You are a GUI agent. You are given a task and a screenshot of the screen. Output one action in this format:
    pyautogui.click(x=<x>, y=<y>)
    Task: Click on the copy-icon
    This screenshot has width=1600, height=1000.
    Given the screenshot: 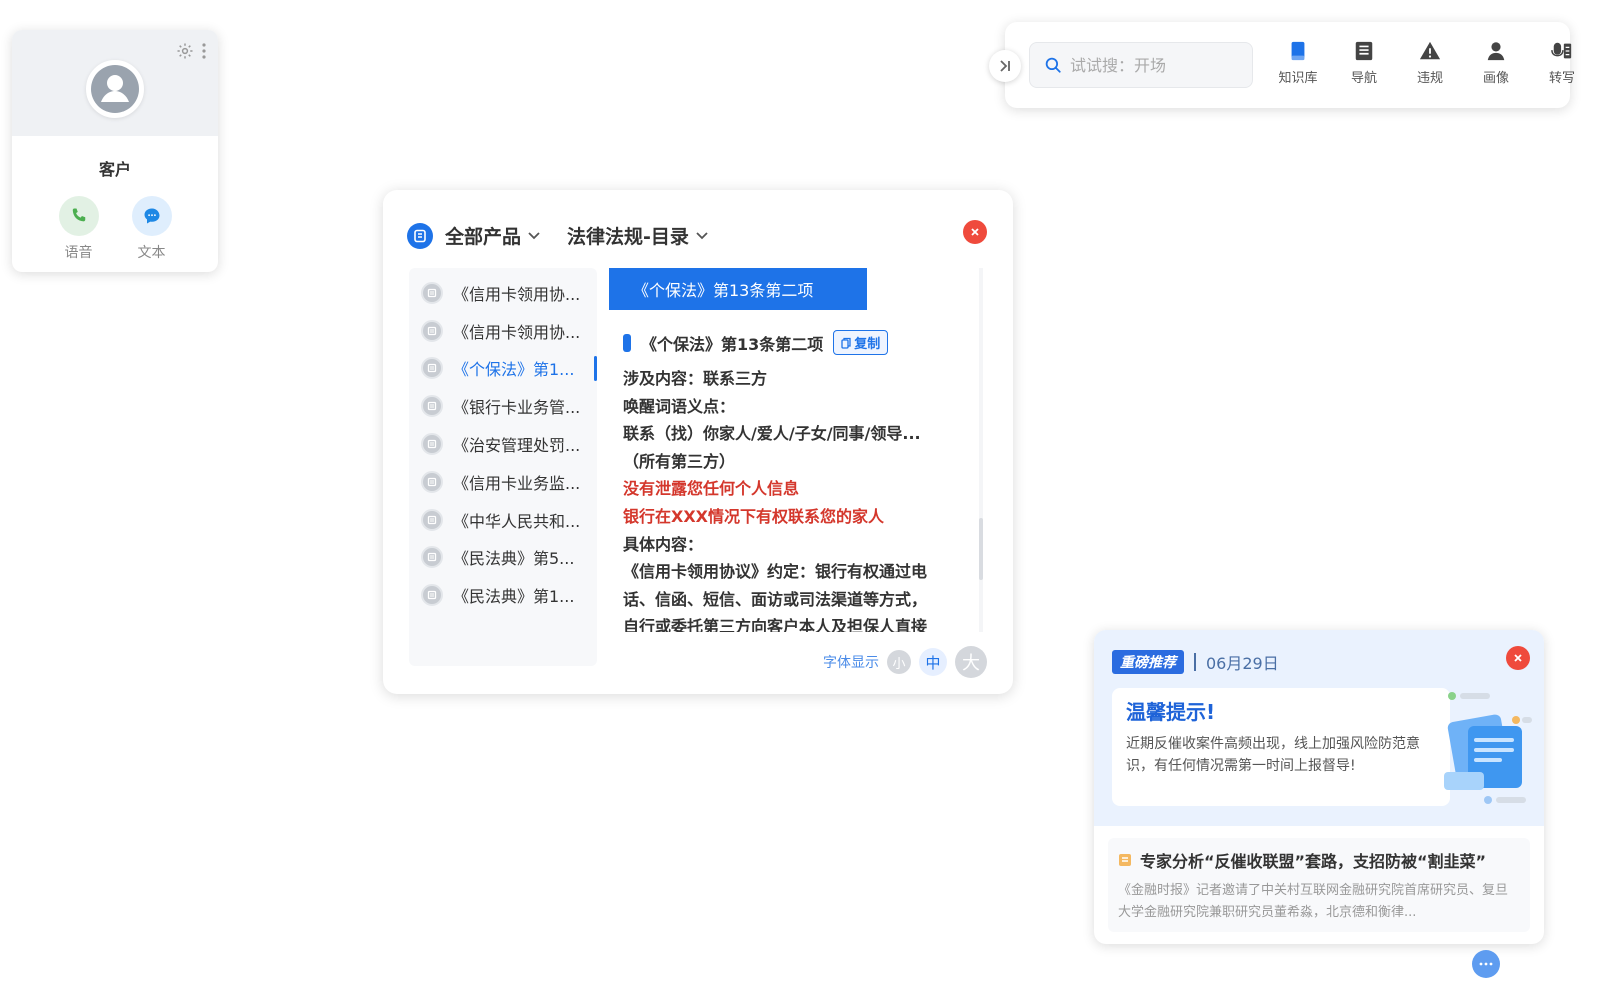 What is the action you would take?
    pyautogui.click(x=846, y=343)
    